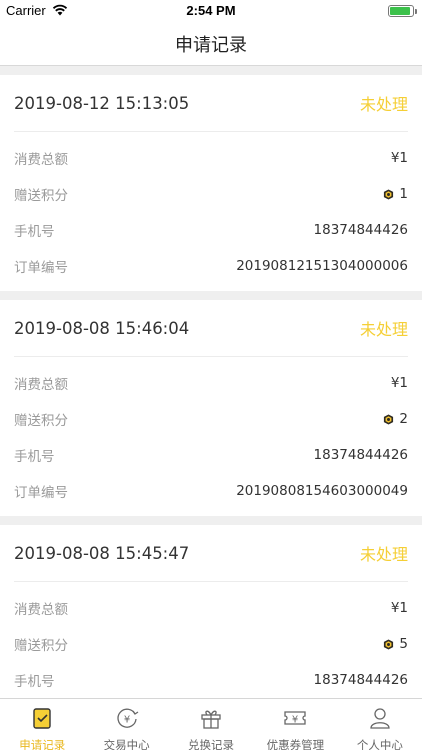 This screenshot has height=750, width=422. Describe the element at coordinates (102, 103) in the screenshot. I see `record-date: 2019-08-12 15:13:05` at that location.